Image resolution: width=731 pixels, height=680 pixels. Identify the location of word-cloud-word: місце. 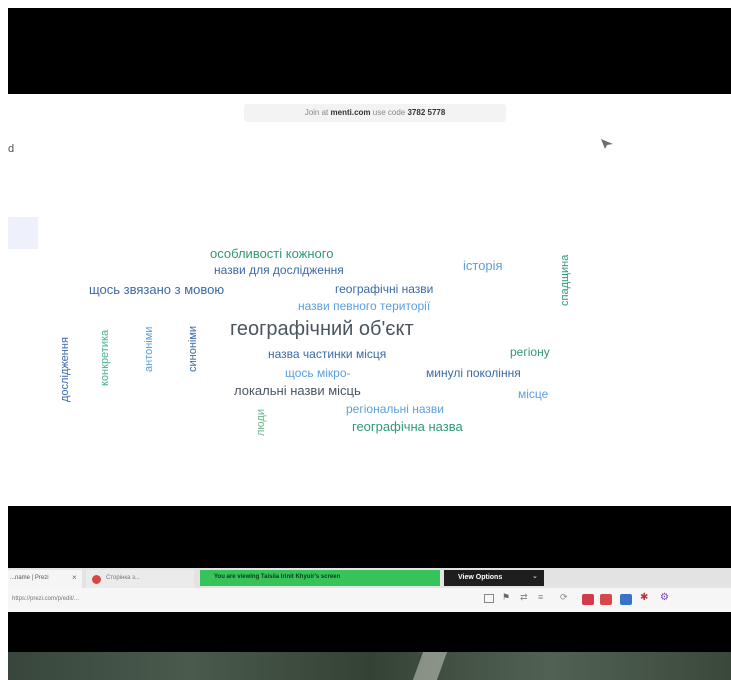
(533, 394).